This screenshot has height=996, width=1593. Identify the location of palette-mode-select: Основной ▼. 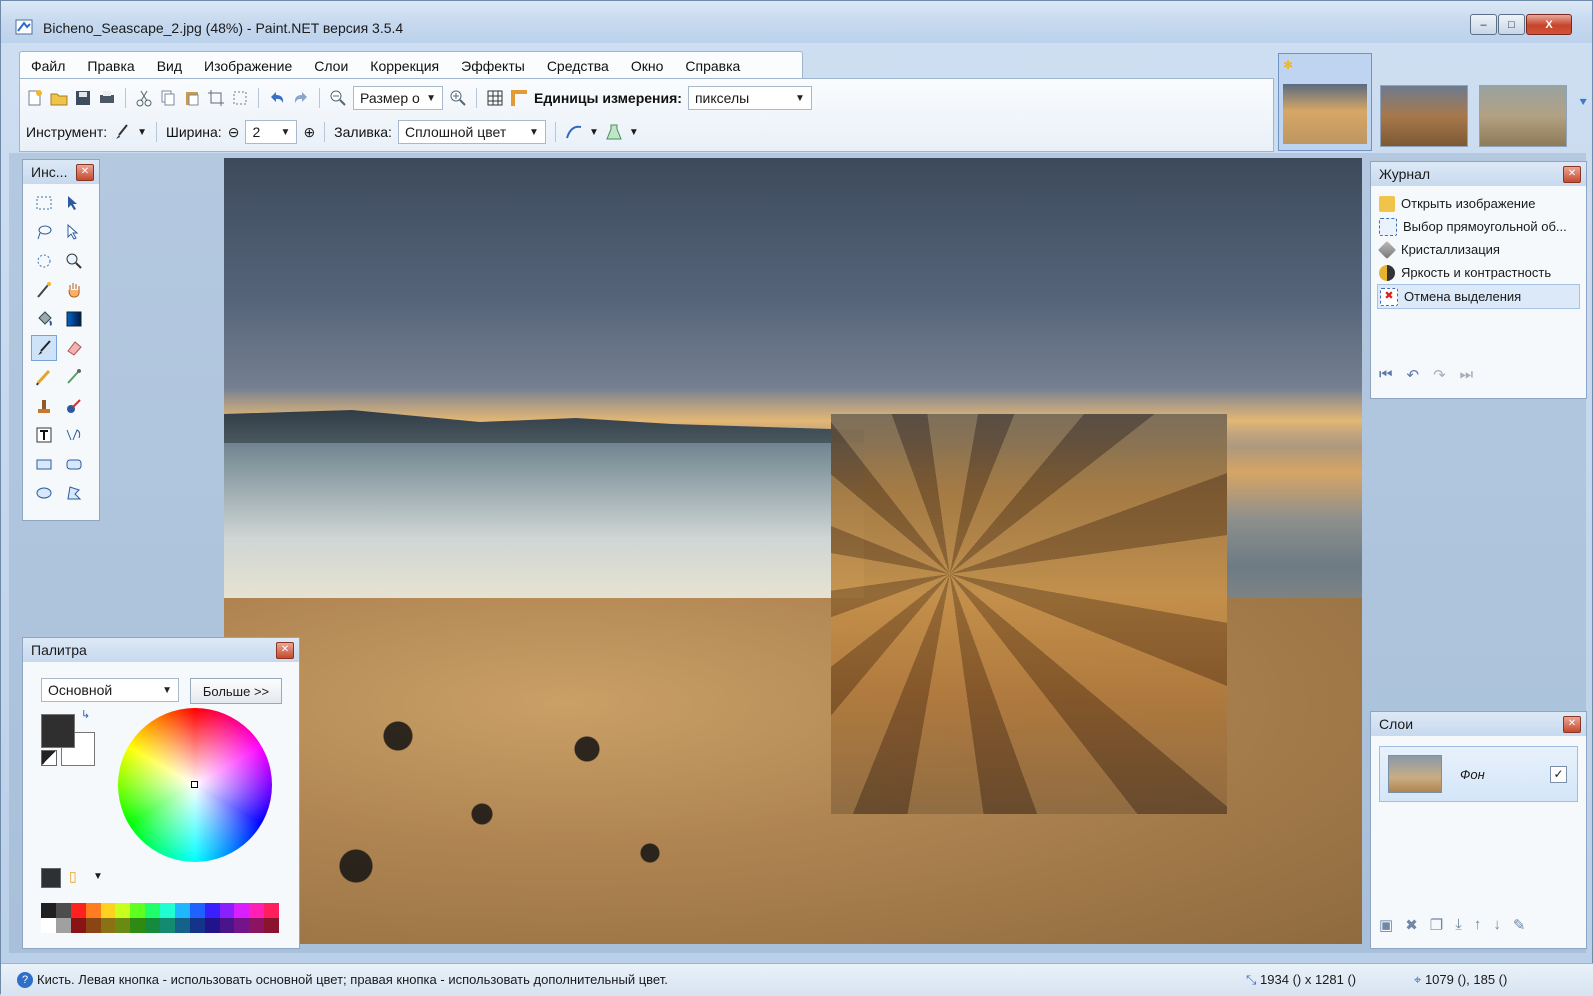
(110, 690).